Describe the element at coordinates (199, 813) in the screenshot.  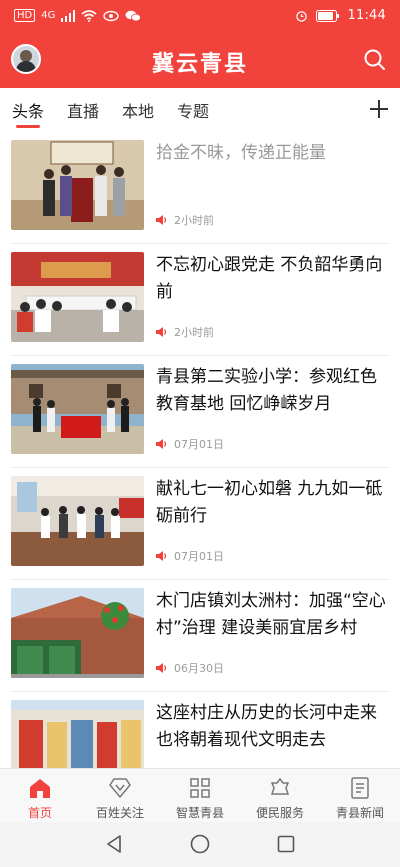
I see `nav-label: 智慧青县` at that location.